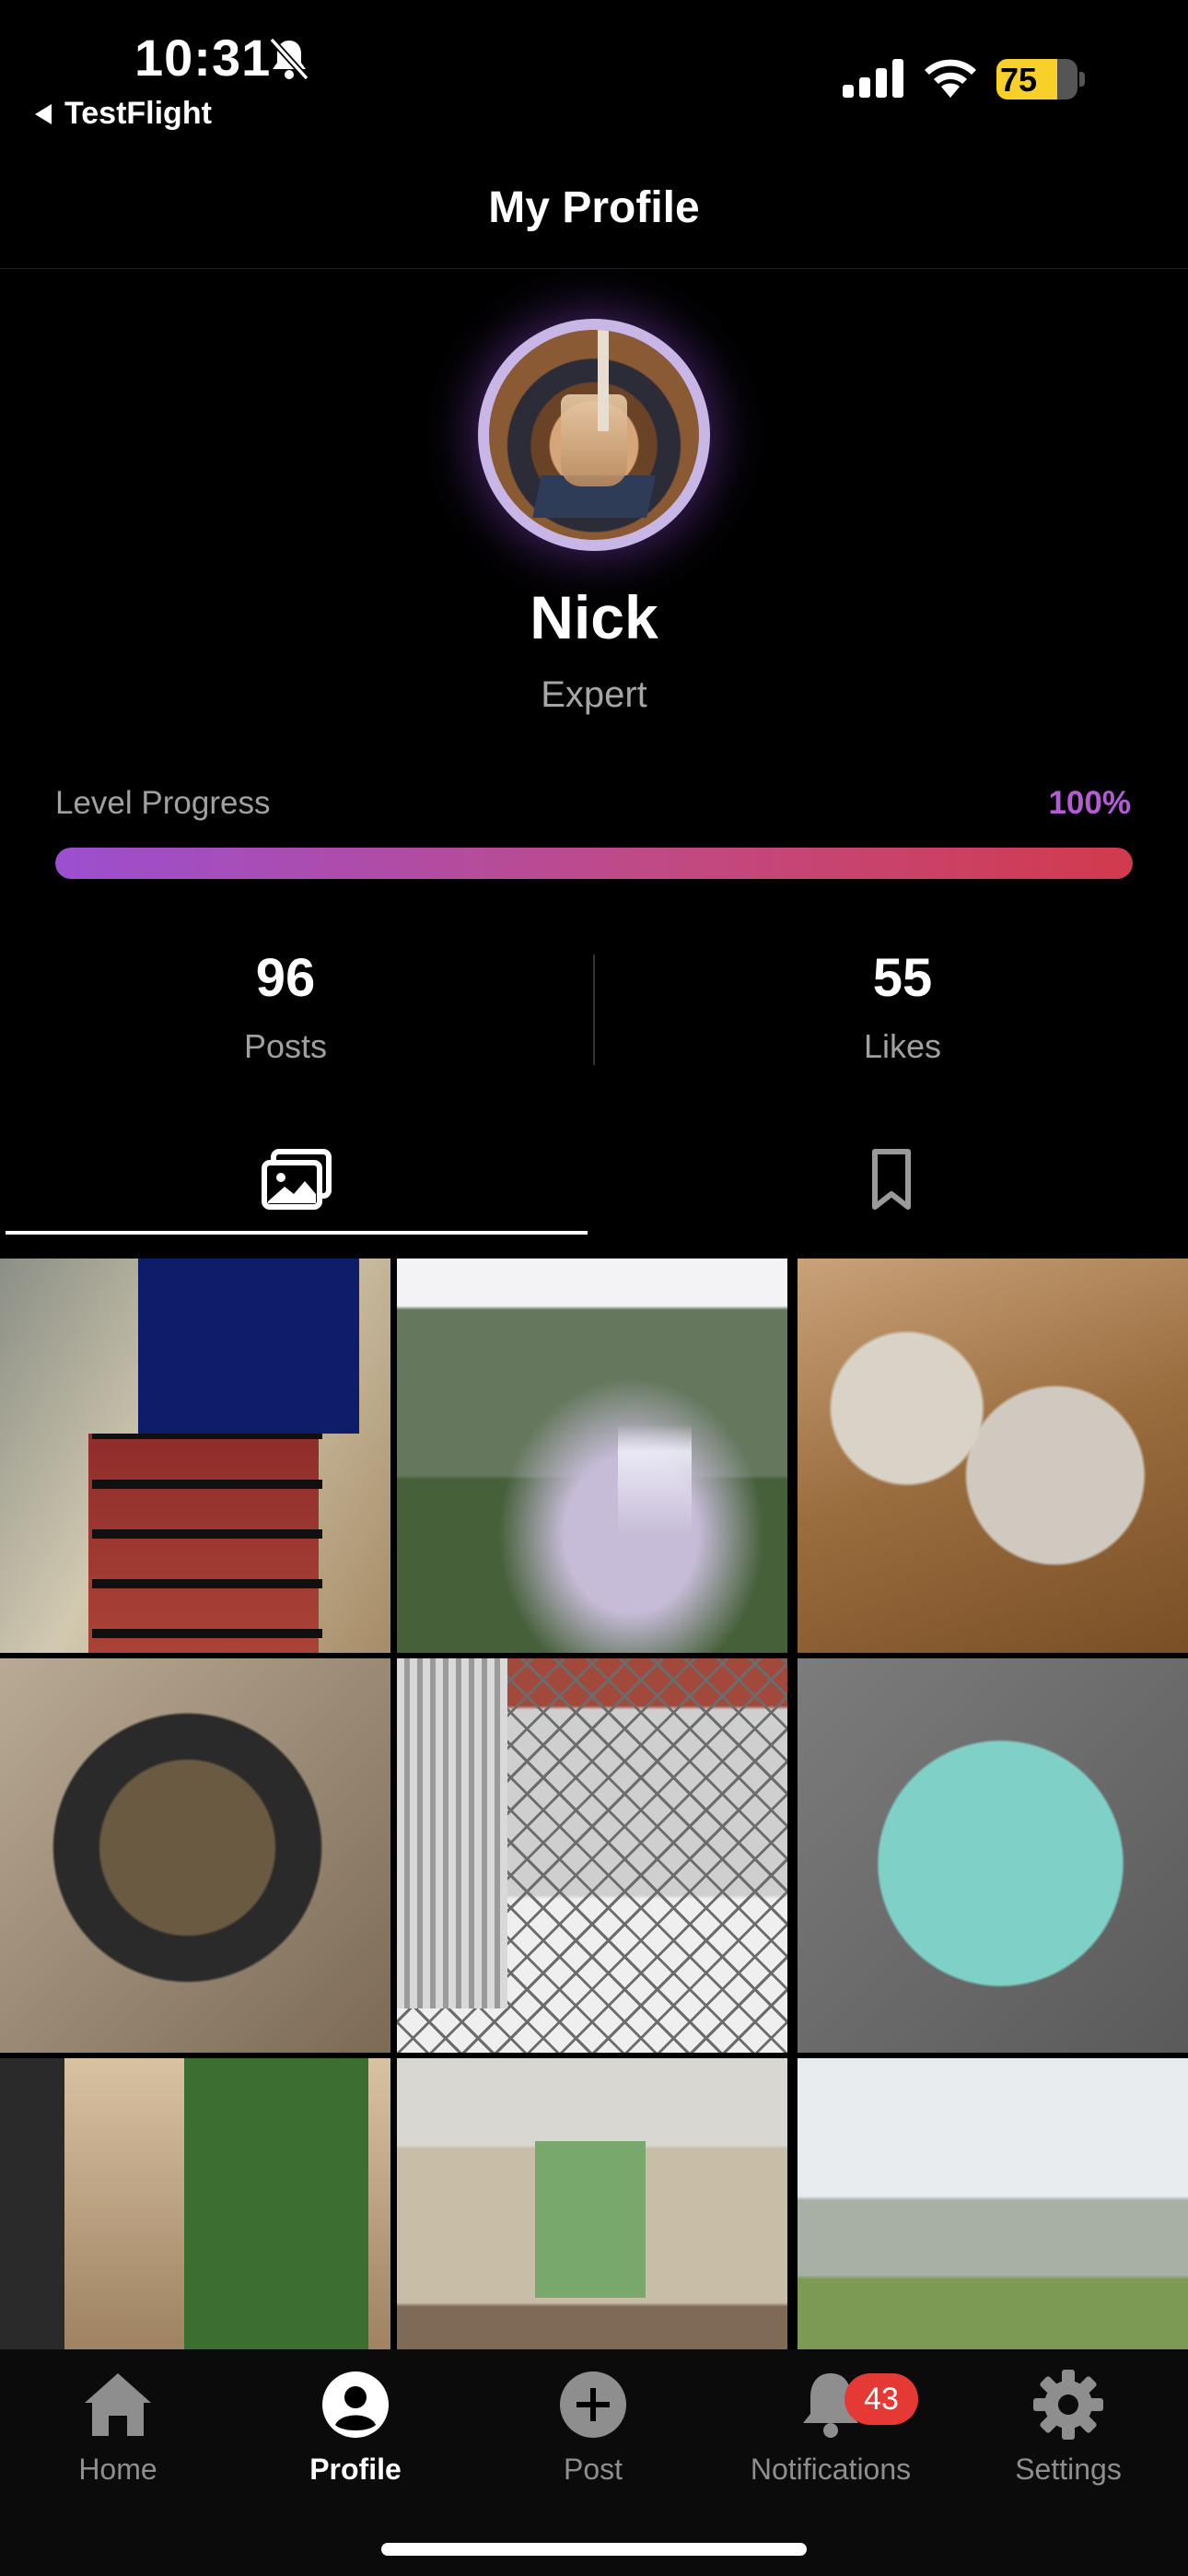 This screenshot has width=1188, height=2576. What do you see at coordinates (117, 2469) in the screenshot?
I see `nav-home-label: Home` at bounding box center [117, 2469].